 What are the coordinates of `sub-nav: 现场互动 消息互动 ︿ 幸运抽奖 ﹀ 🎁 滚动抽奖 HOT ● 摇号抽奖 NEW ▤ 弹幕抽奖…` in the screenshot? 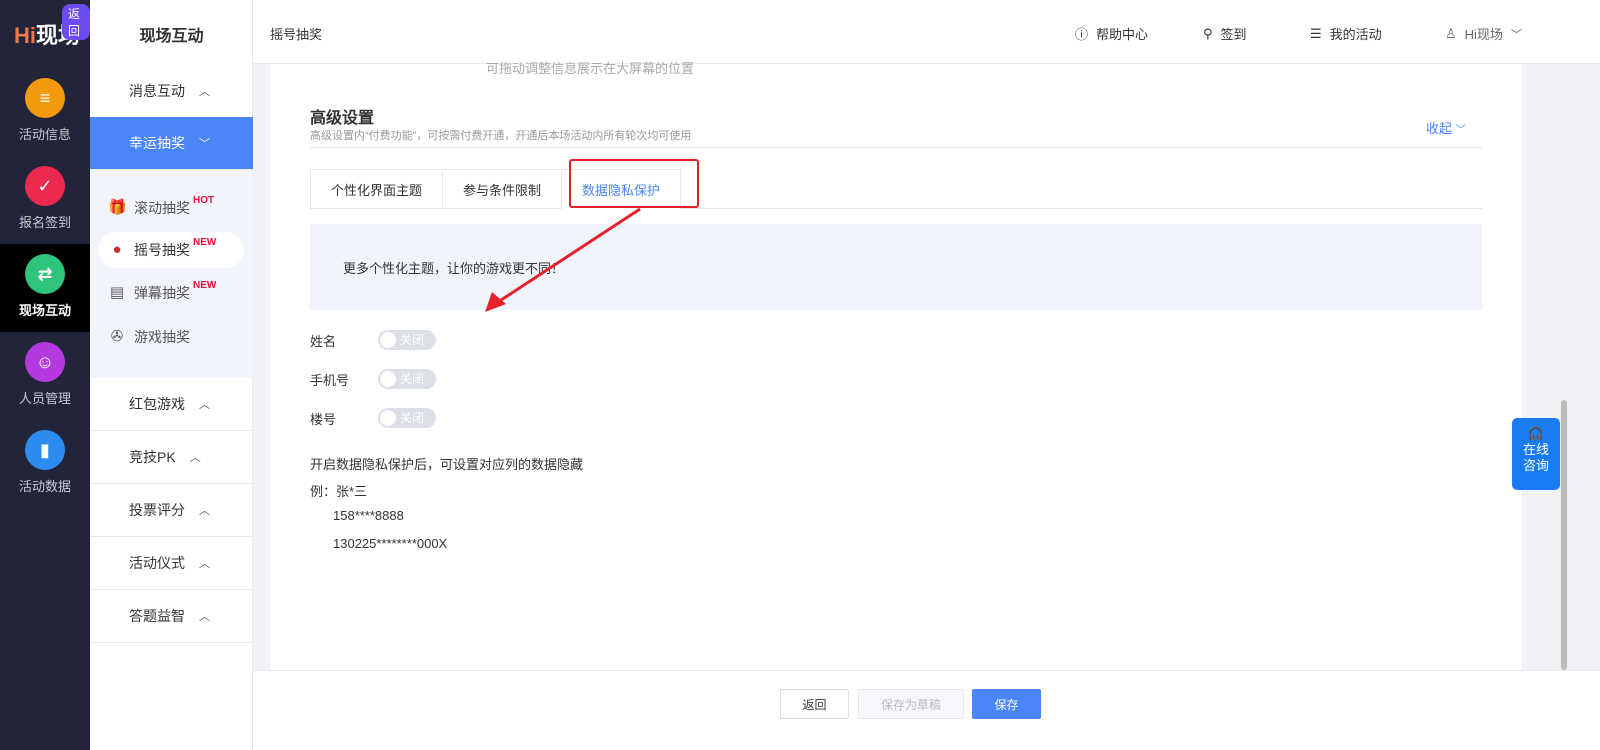 It's located at (171, 375).